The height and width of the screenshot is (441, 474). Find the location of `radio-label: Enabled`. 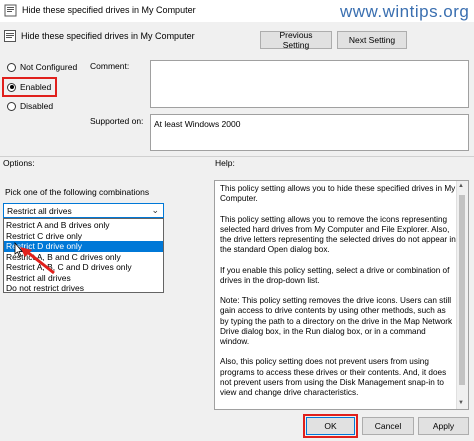

radio-label: Enabled is located at coordinates (36, 87).